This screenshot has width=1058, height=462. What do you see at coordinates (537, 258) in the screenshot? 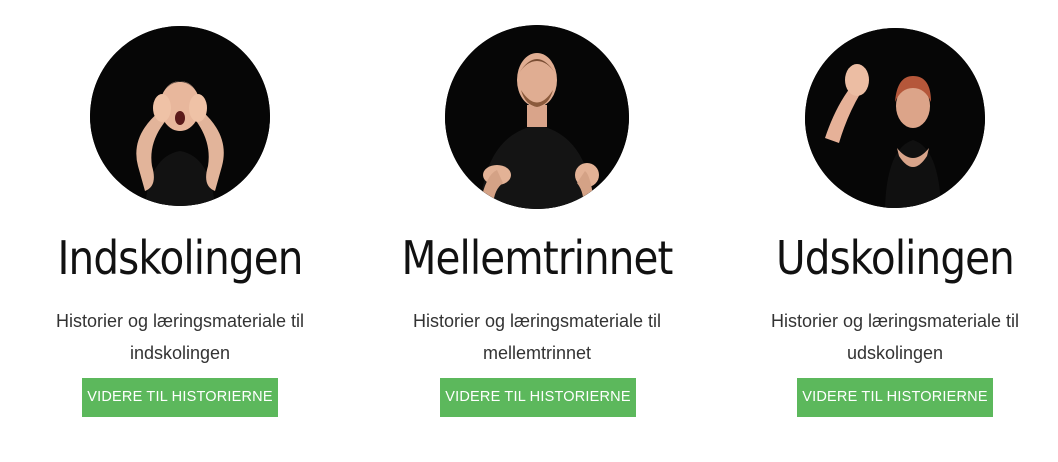
I see `card-title: Mellemtrinnet` at bounding box center [537, 258].